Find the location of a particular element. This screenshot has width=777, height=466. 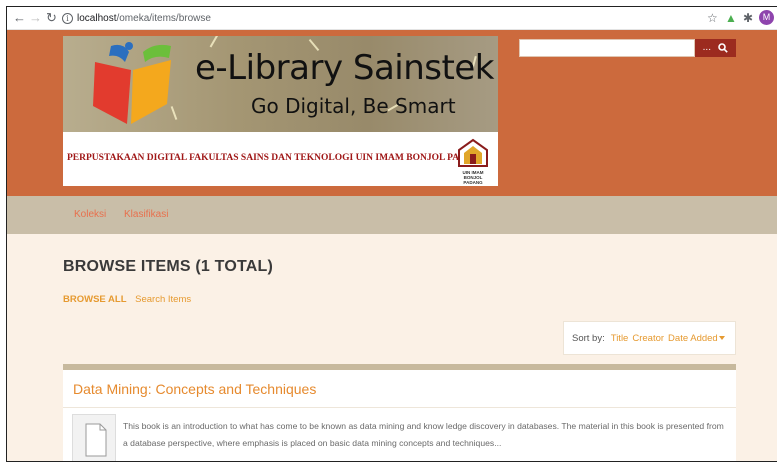

item-divider is located at coordinates (399, 407).